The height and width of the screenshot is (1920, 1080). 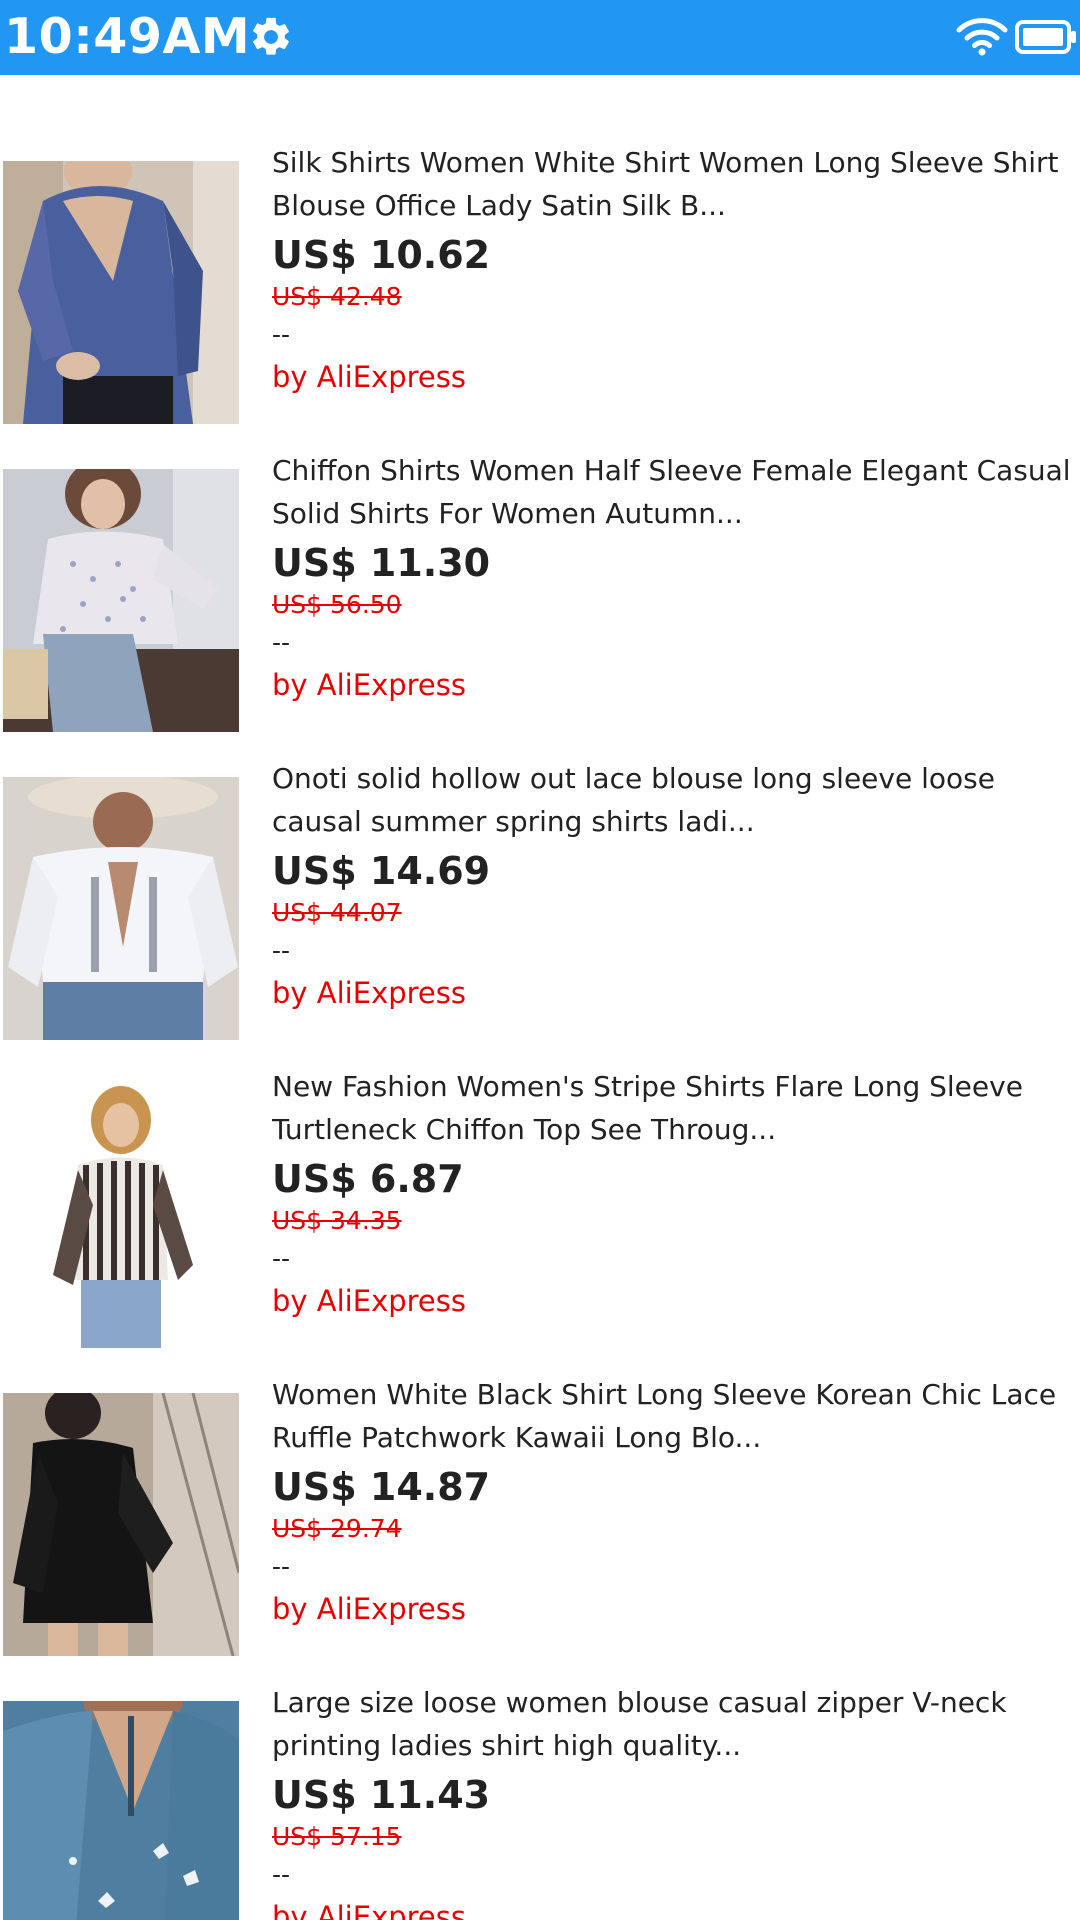 What do you see at coordinates (337, 1528) in the screenshot?
I see `product-original-price: US$ 29.74` at bounding box center [337, 1528].